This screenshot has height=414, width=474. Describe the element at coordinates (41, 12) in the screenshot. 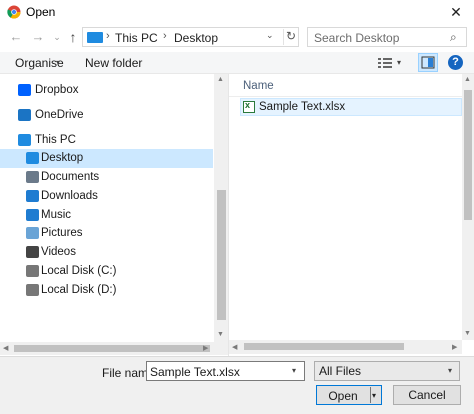

I see `window-title: Open` at that location.